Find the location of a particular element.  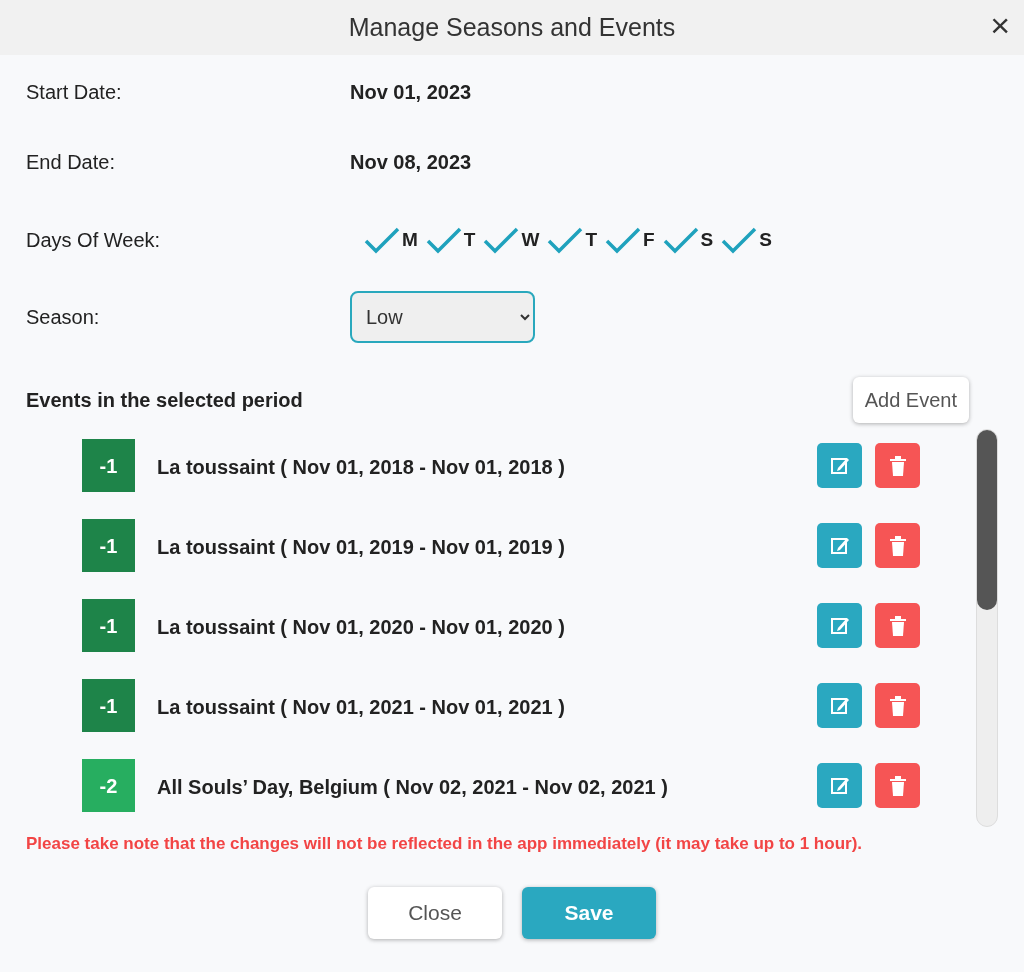

field-label: Start Date: is located at coordinates (74, 92).